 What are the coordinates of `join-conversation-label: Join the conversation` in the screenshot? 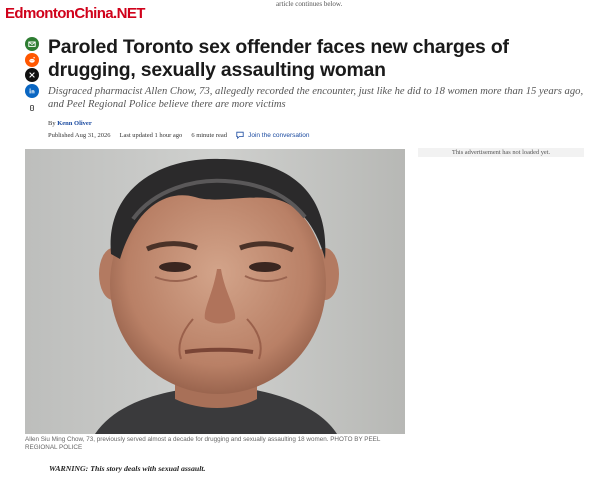 It's located at (279, 135).